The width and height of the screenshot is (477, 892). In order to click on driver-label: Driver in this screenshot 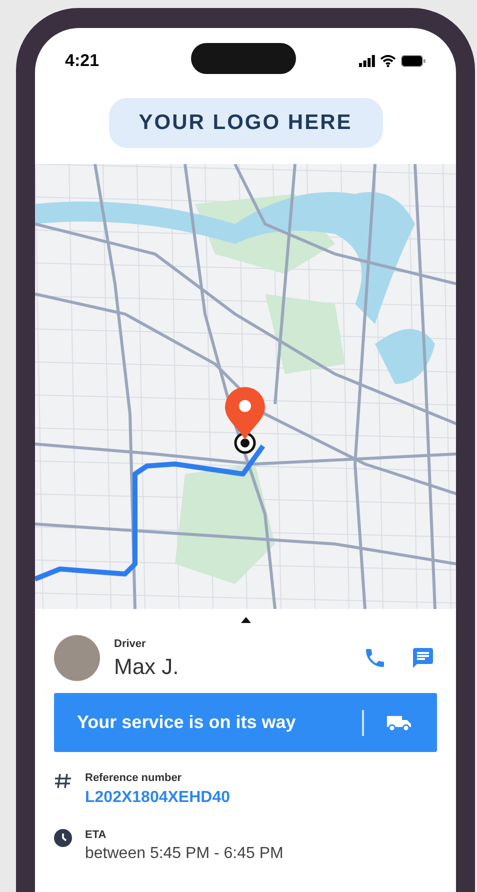, I will do `click(130, 644)`.